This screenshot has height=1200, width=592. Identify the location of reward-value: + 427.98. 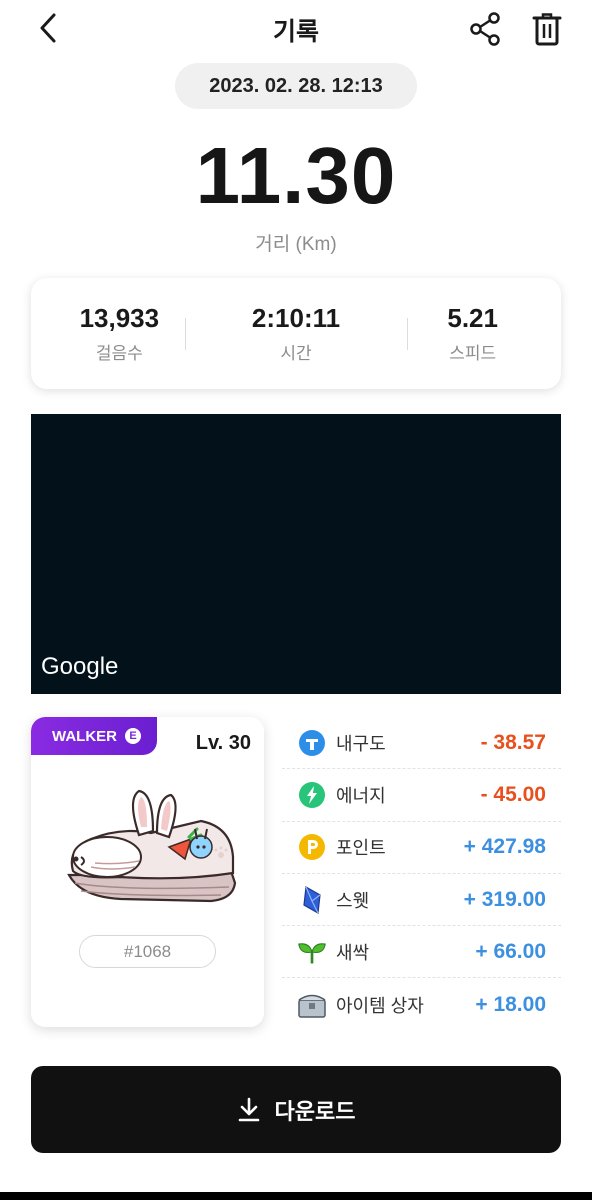
(504, 847).